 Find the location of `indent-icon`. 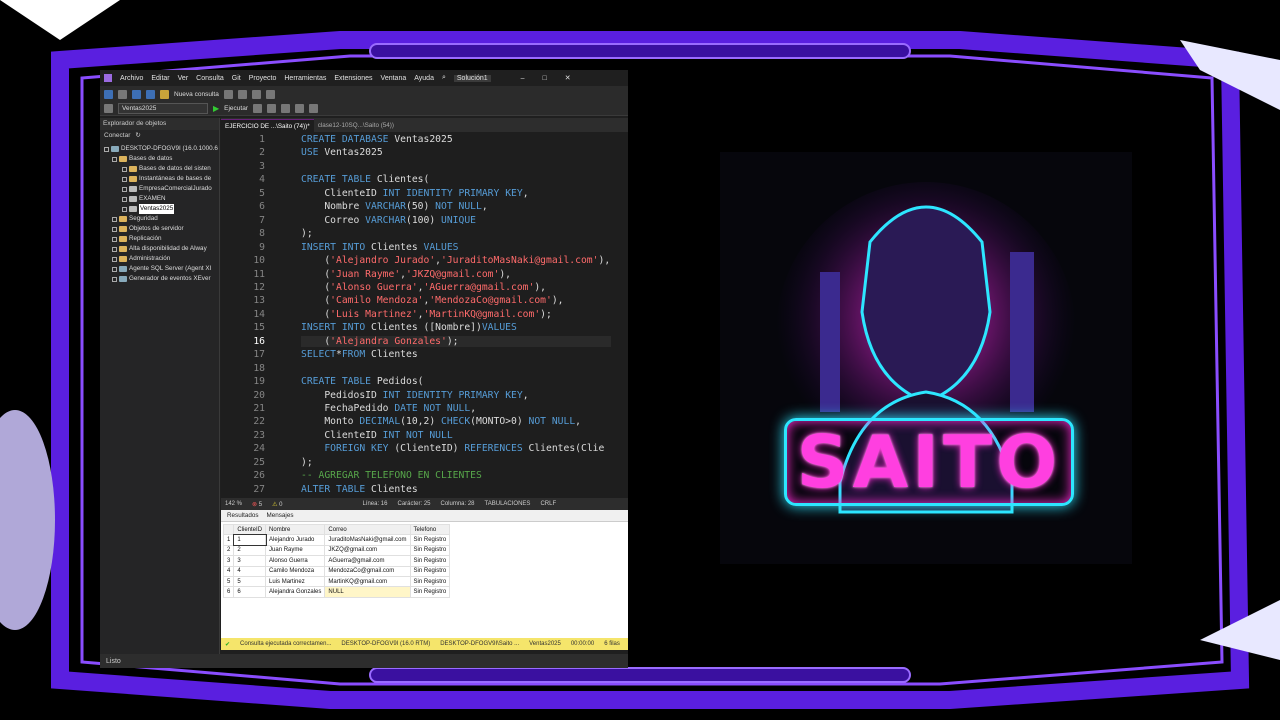

indent-icon is located at coordinates (314, 108).